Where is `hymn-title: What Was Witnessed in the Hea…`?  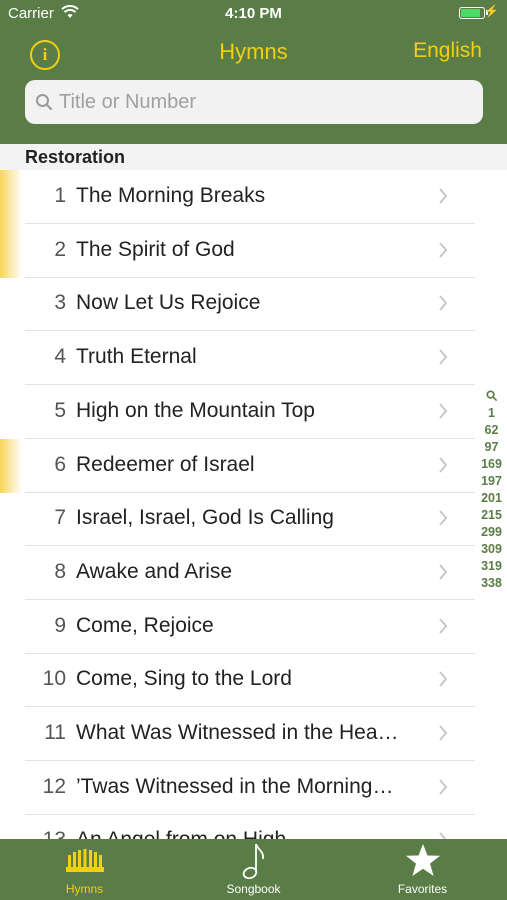 hymn-title: What Was Witnessed in the Hea… is located at coordinates (237, 732).